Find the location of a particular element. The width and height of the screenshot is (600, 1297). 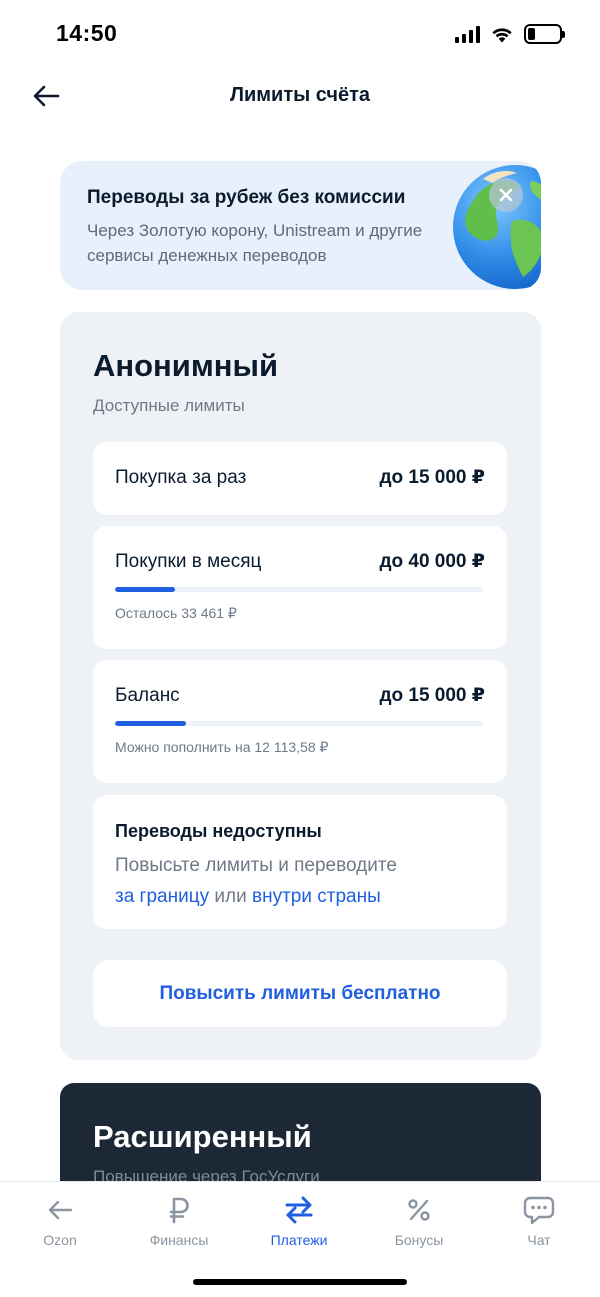

limit-note: Можно пополнить на 12 113,58 ₽ is located at coordinates (222, 747).